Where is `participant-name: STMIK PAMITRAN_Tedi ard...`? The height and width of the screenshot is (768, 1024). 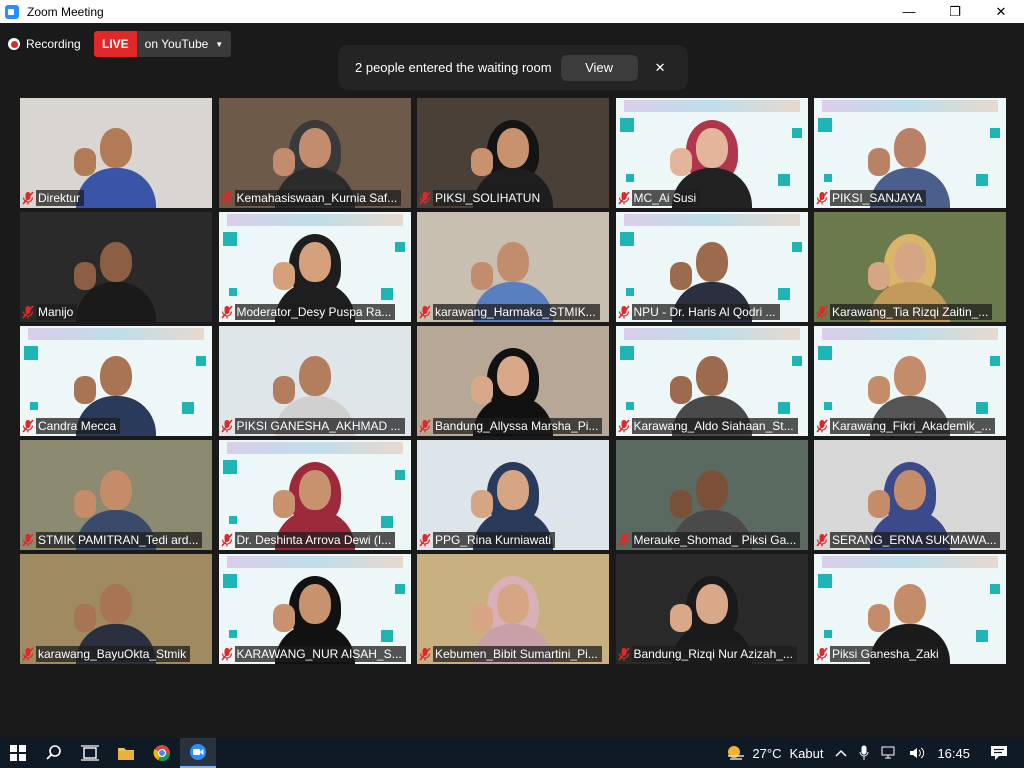 participant-name: STMIK PAMITRAN_Tedi ard... is located at coordinates (119, 540).